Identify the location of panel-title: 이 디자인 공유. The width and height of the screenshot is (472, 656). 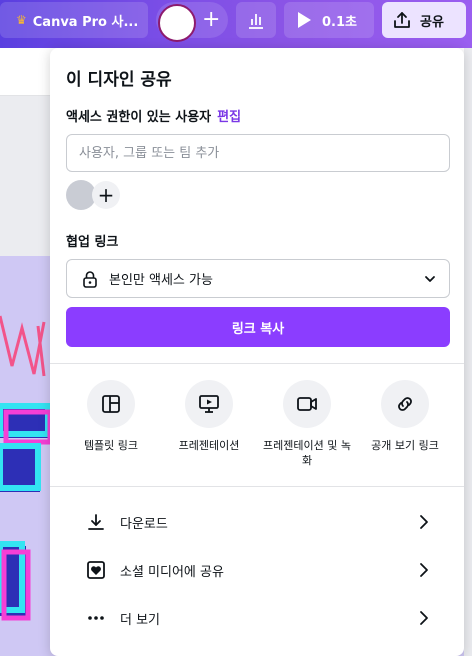
(119, 80).